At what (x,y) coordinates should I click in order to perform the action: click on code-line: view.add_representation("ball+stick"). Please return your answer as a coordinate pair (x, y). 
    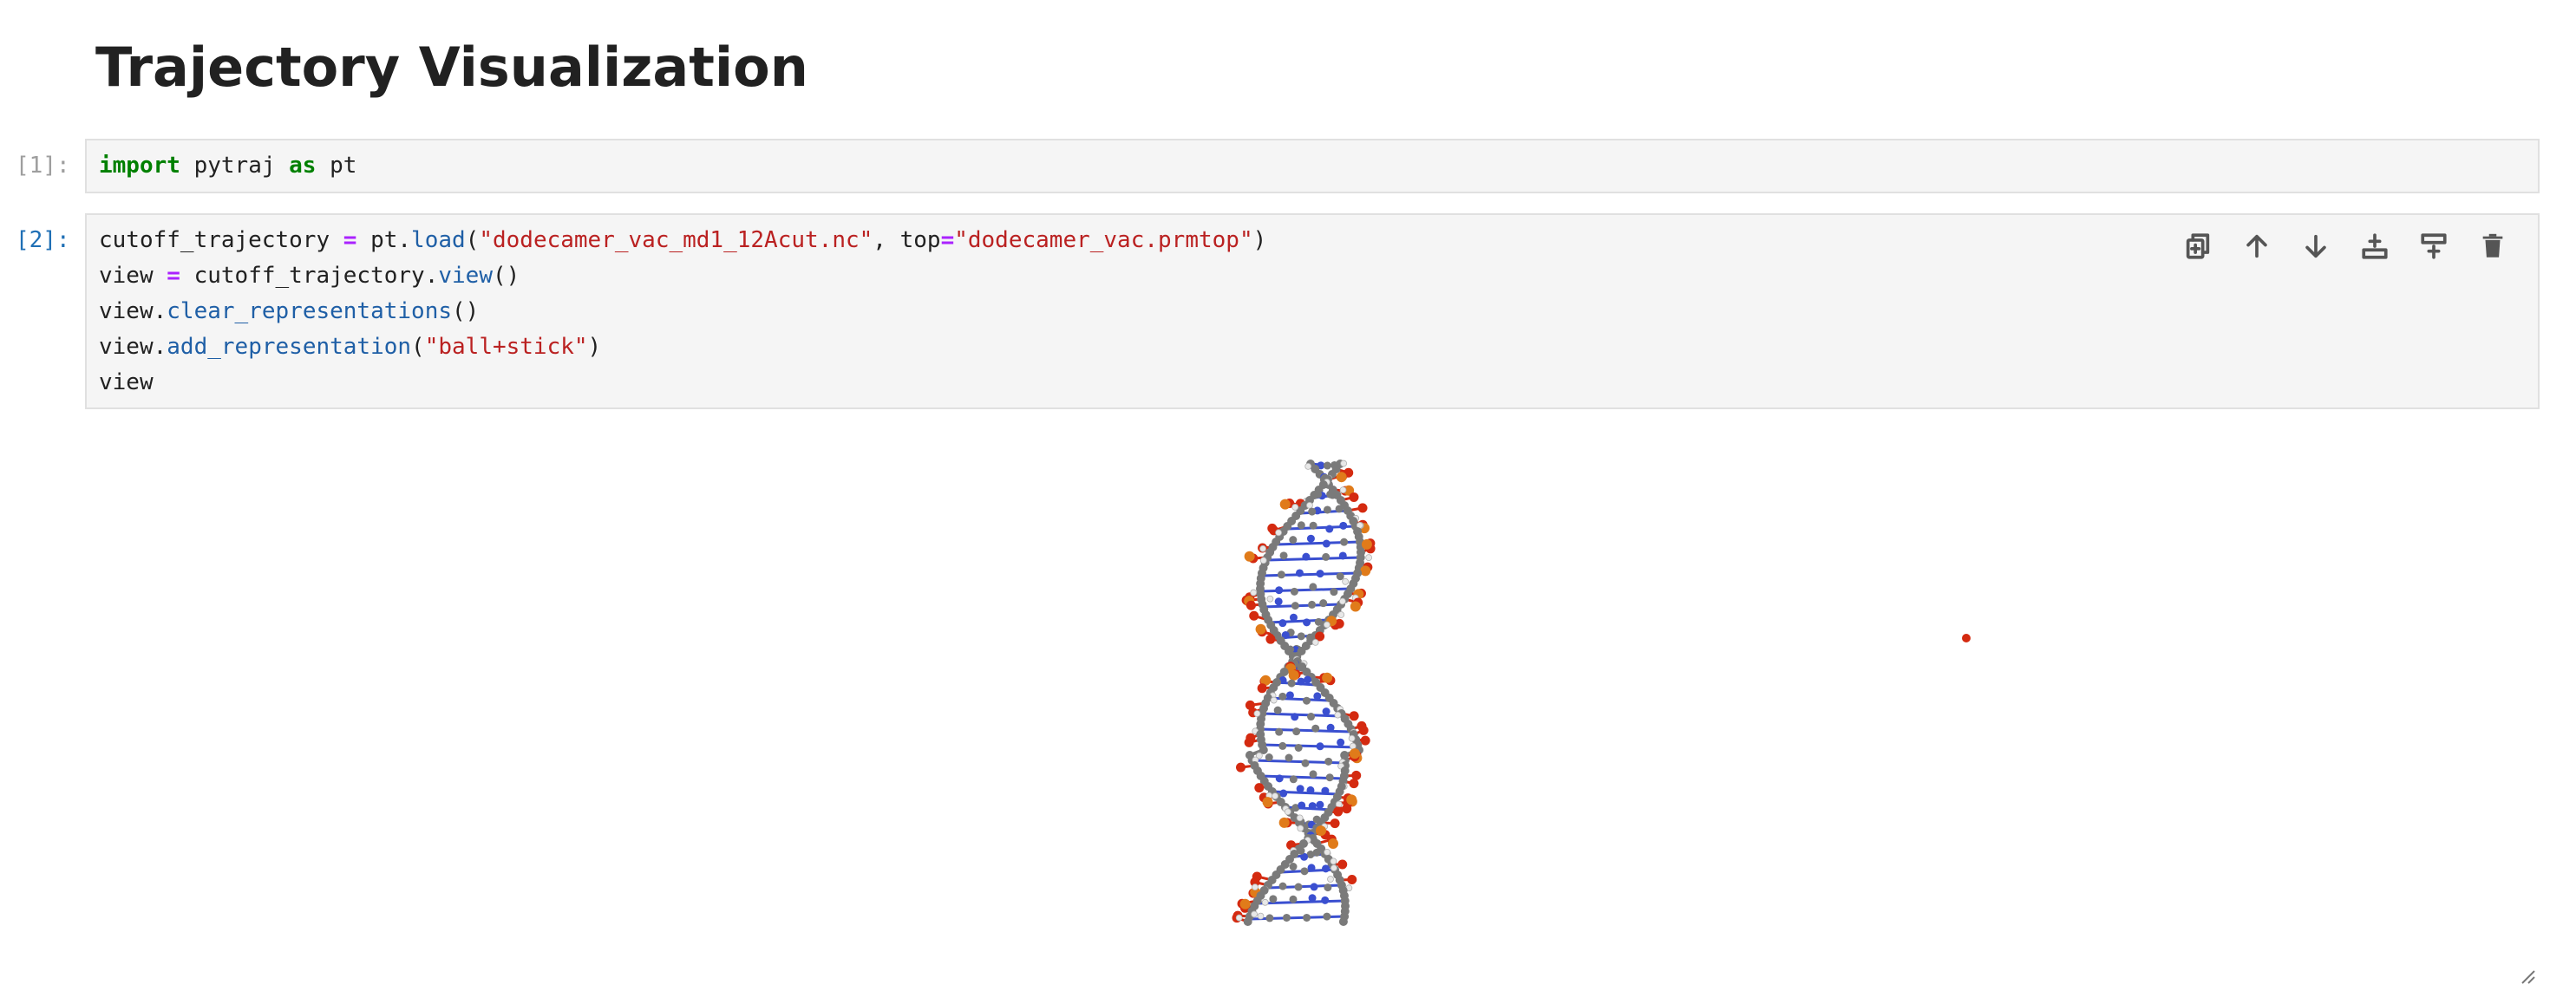
    Looking at the image, I should click on (1312, 347).